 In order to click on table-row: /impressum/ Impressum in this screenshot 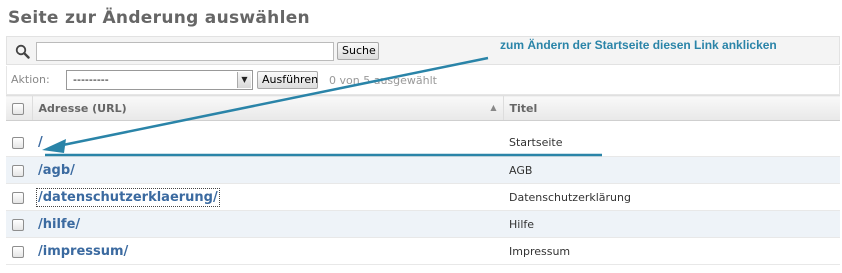, I will do `click(423, 251)`.